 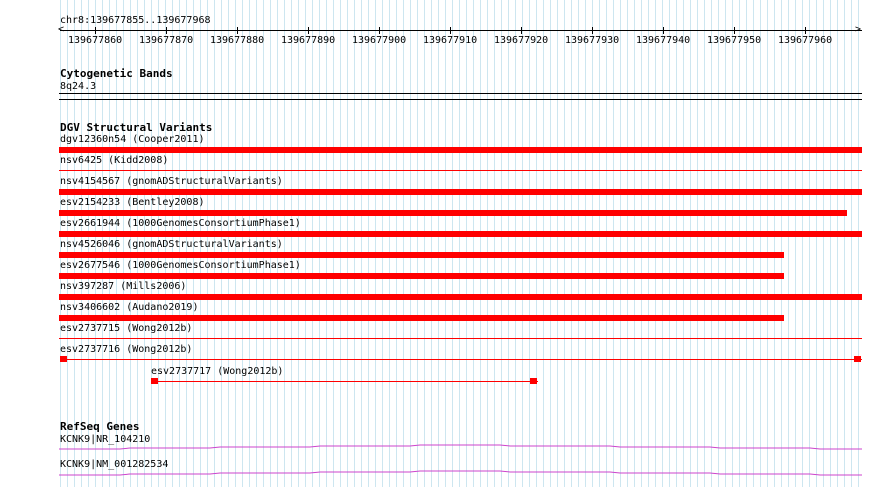 What do you see at coordinates (460, 460) in the screenshot?
I see `refseq-gene-tracks` at bounding box center [460, 460].